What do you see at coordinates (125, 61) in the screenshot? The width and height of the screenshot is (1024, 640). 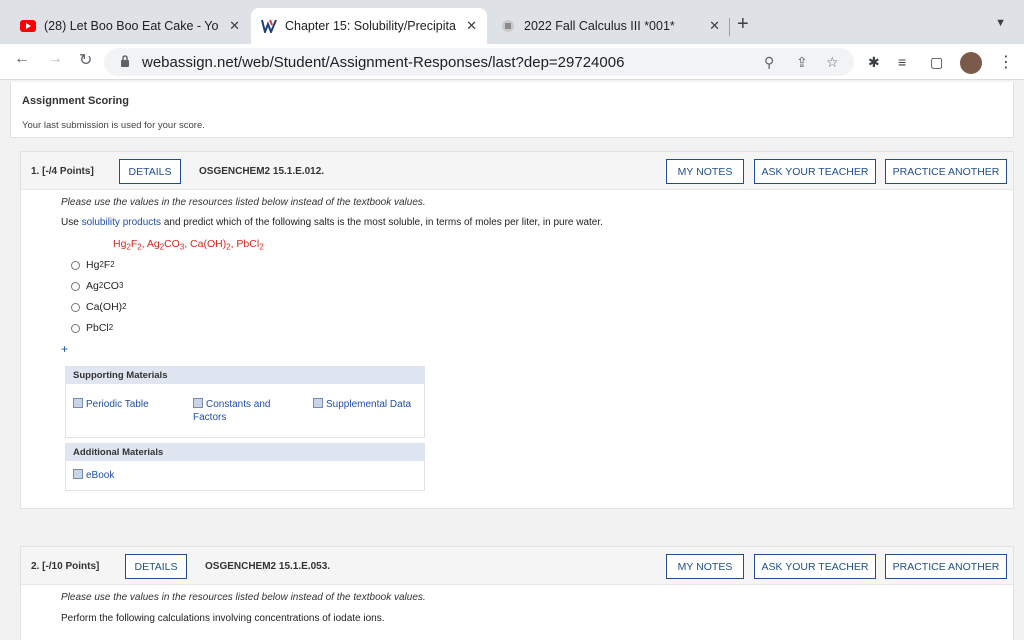 I see `lock-icon` at bounding box center [125, 61].